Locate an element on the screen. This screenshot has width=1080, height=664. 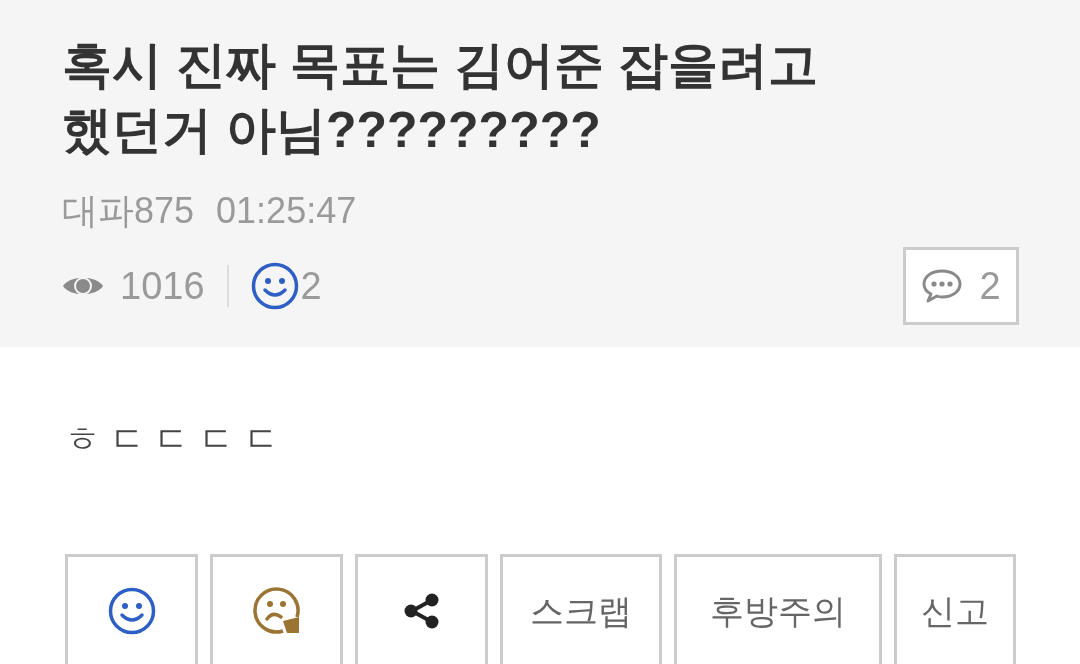
dislike-button is located at coordinates (276, 609).